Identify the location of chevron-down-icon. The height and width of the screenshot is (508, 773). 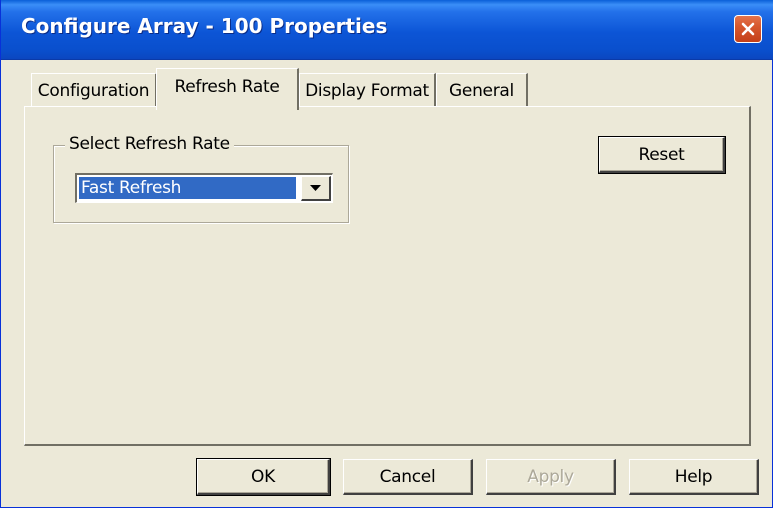
(315, 187).